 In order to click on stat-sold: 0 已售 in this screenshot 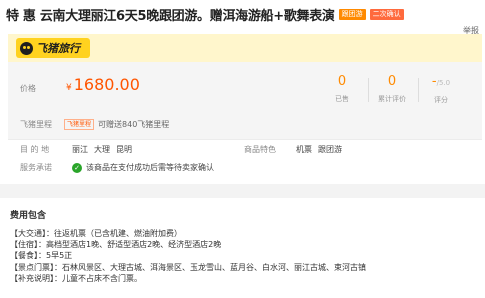, I will do `click(342, 89)`.